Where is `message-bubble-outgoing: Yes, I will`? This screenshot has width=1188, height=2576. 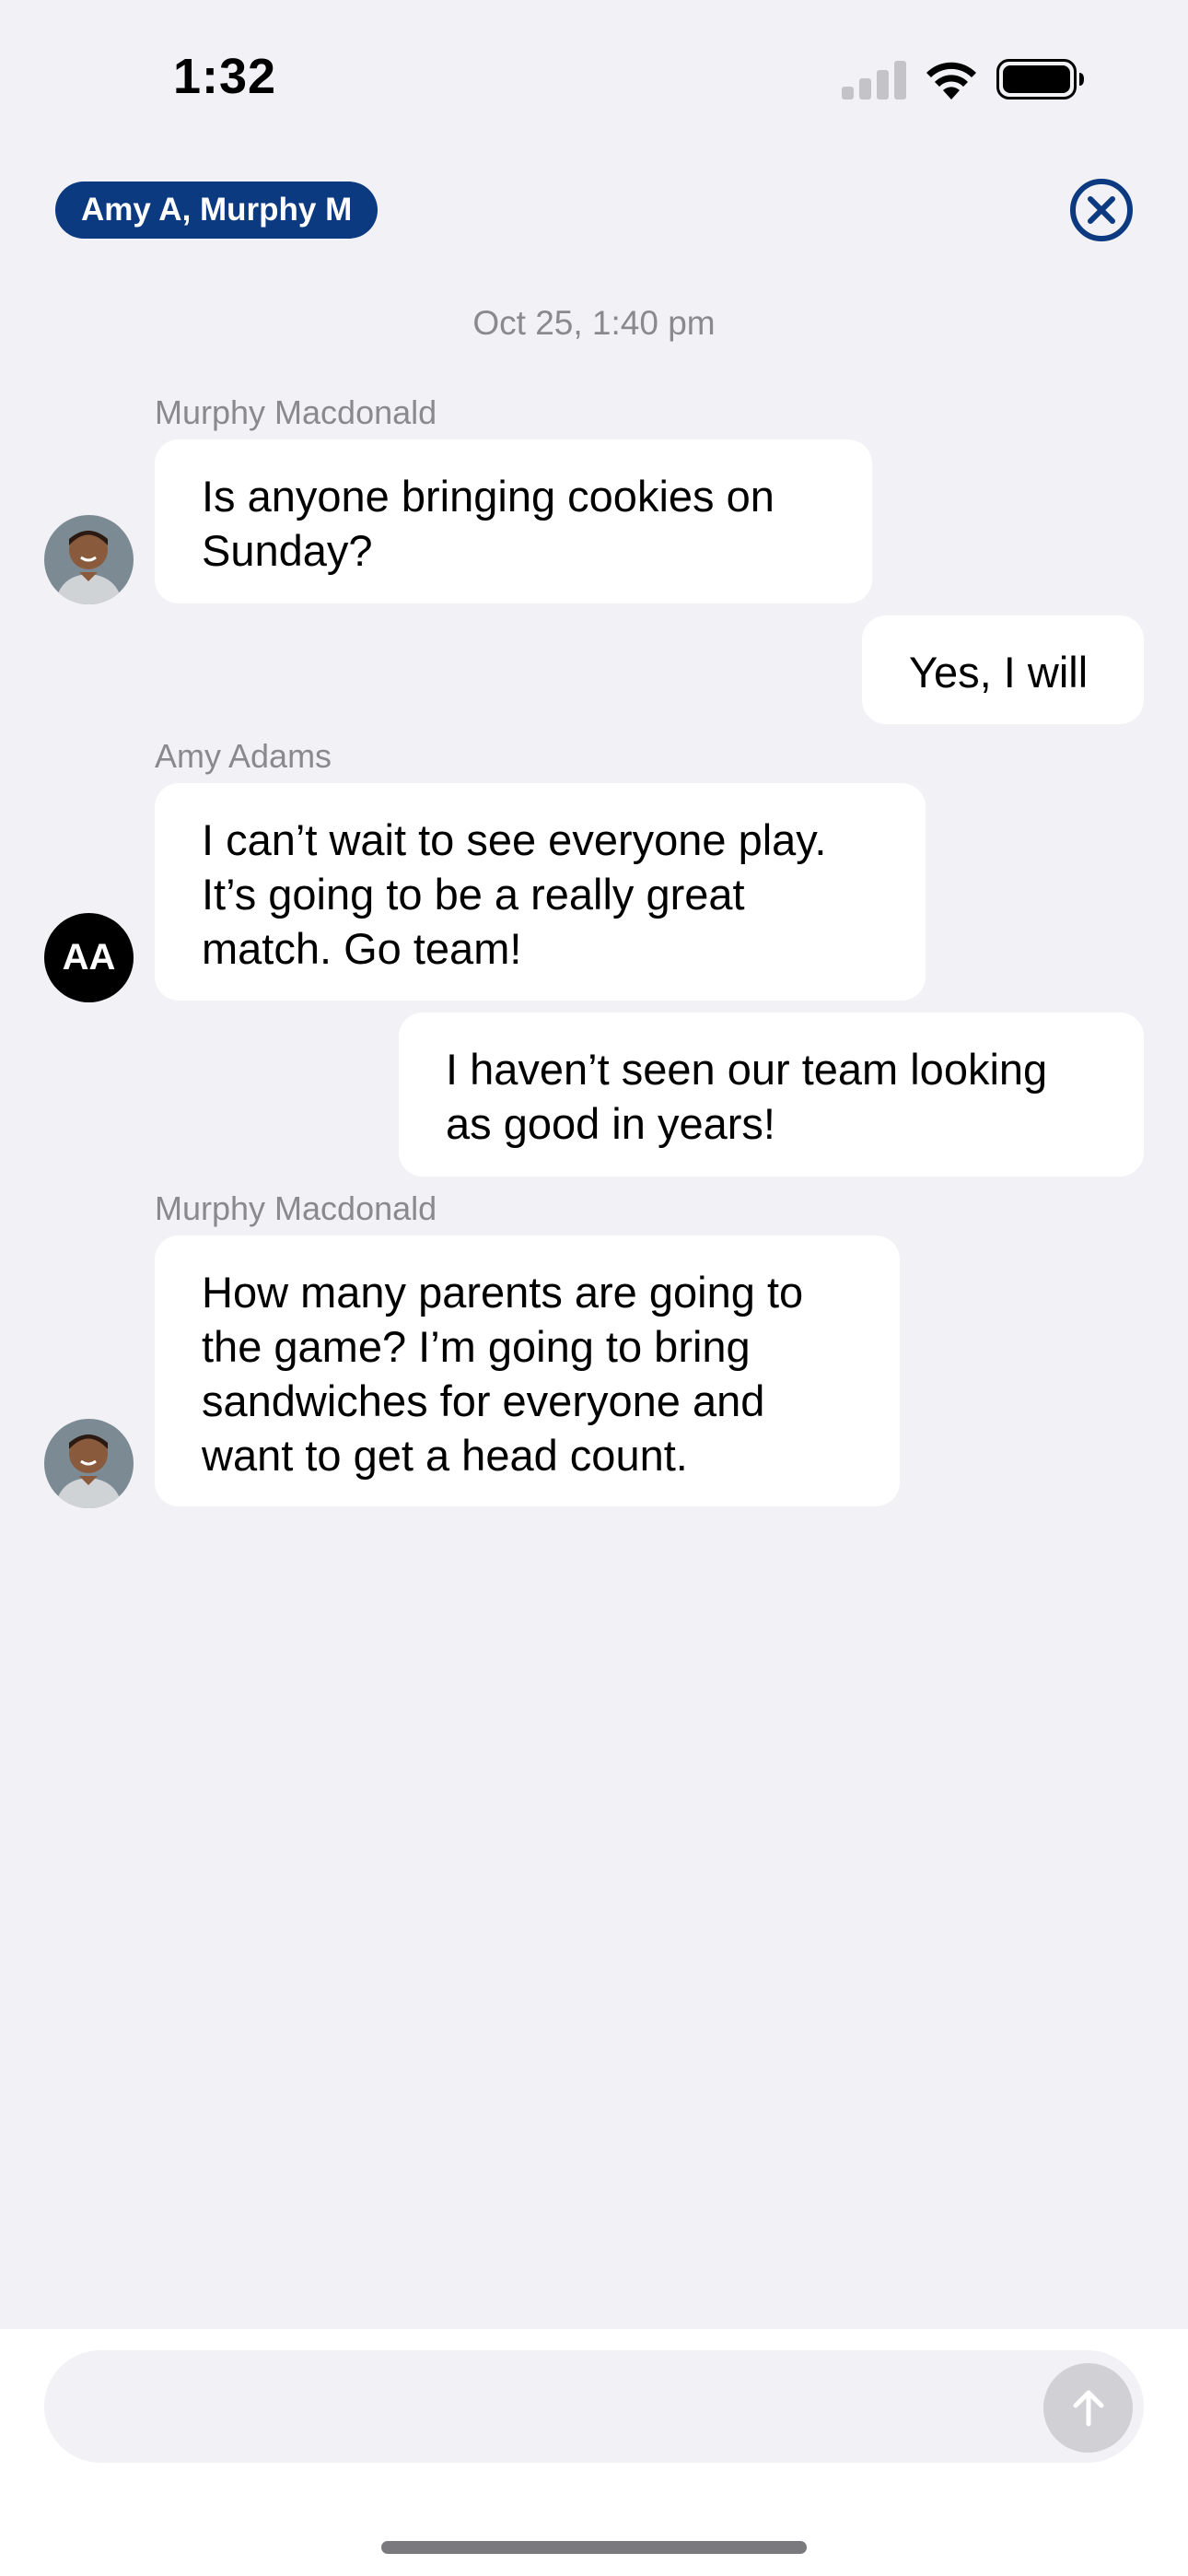 message-bubble-outgoing: Yes, I will is located at coordinates (1003, 669).